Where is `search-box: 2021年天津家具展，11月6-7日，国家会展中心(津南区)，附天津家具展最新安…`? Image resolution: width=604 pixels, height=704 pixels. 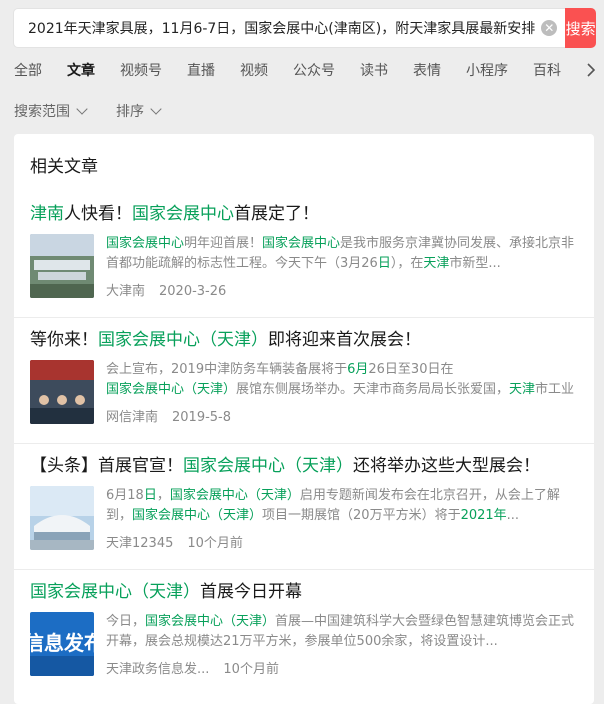 search-box: 2021年天津家具展，11月6-7日，国家会展中心(津南区)，附天津家具展最新安… is located at coordinates (289, 28).